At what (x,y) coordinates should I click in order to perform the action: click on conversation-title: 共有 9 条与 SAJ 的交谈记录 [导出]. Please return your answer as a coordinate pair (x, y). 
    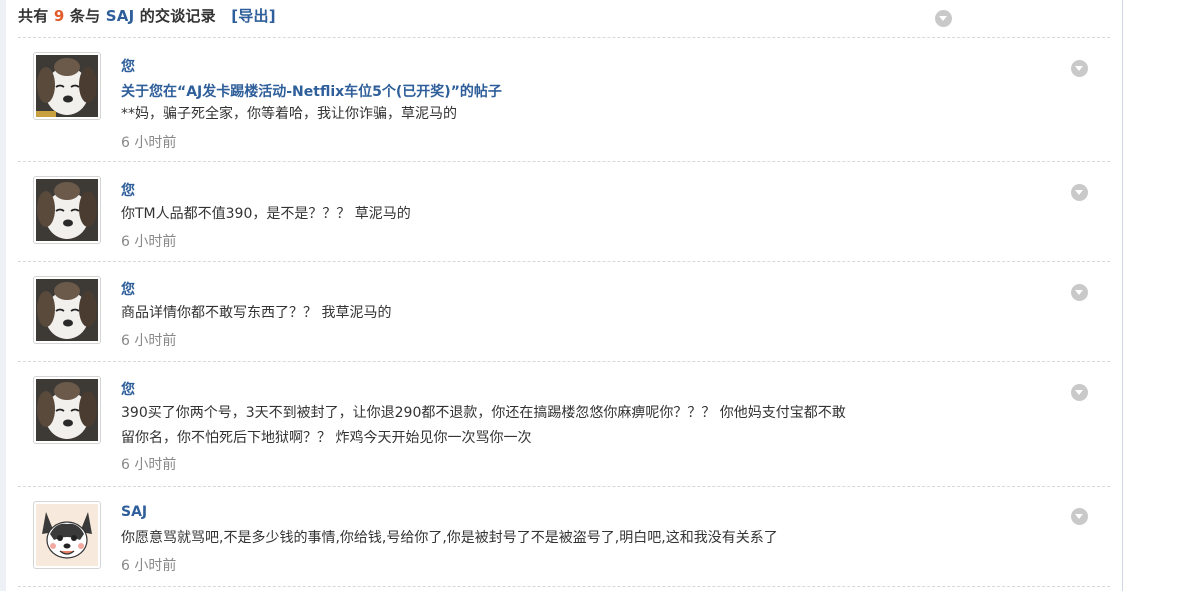
    Looking at the image, I should click on (147, 15).